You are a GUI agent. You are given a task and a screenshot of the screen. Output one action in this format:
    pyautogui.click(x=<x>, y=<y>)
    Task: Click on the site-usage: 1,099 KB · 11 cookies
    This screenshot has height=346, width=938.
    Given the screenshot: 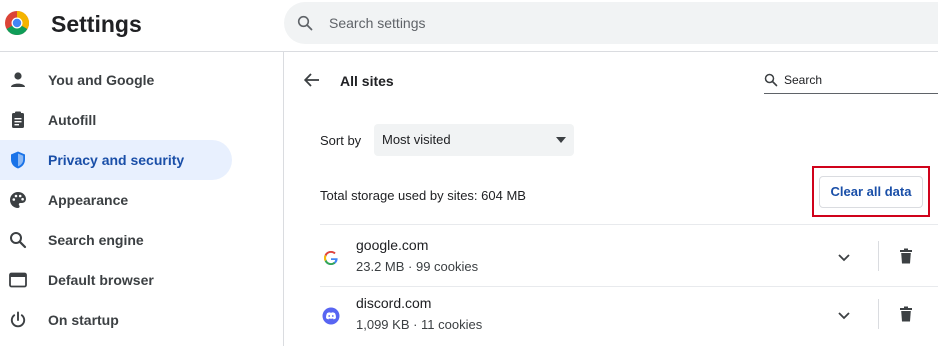 What is the action you would take?
    pyautogui.click(x=419, y=324)
    